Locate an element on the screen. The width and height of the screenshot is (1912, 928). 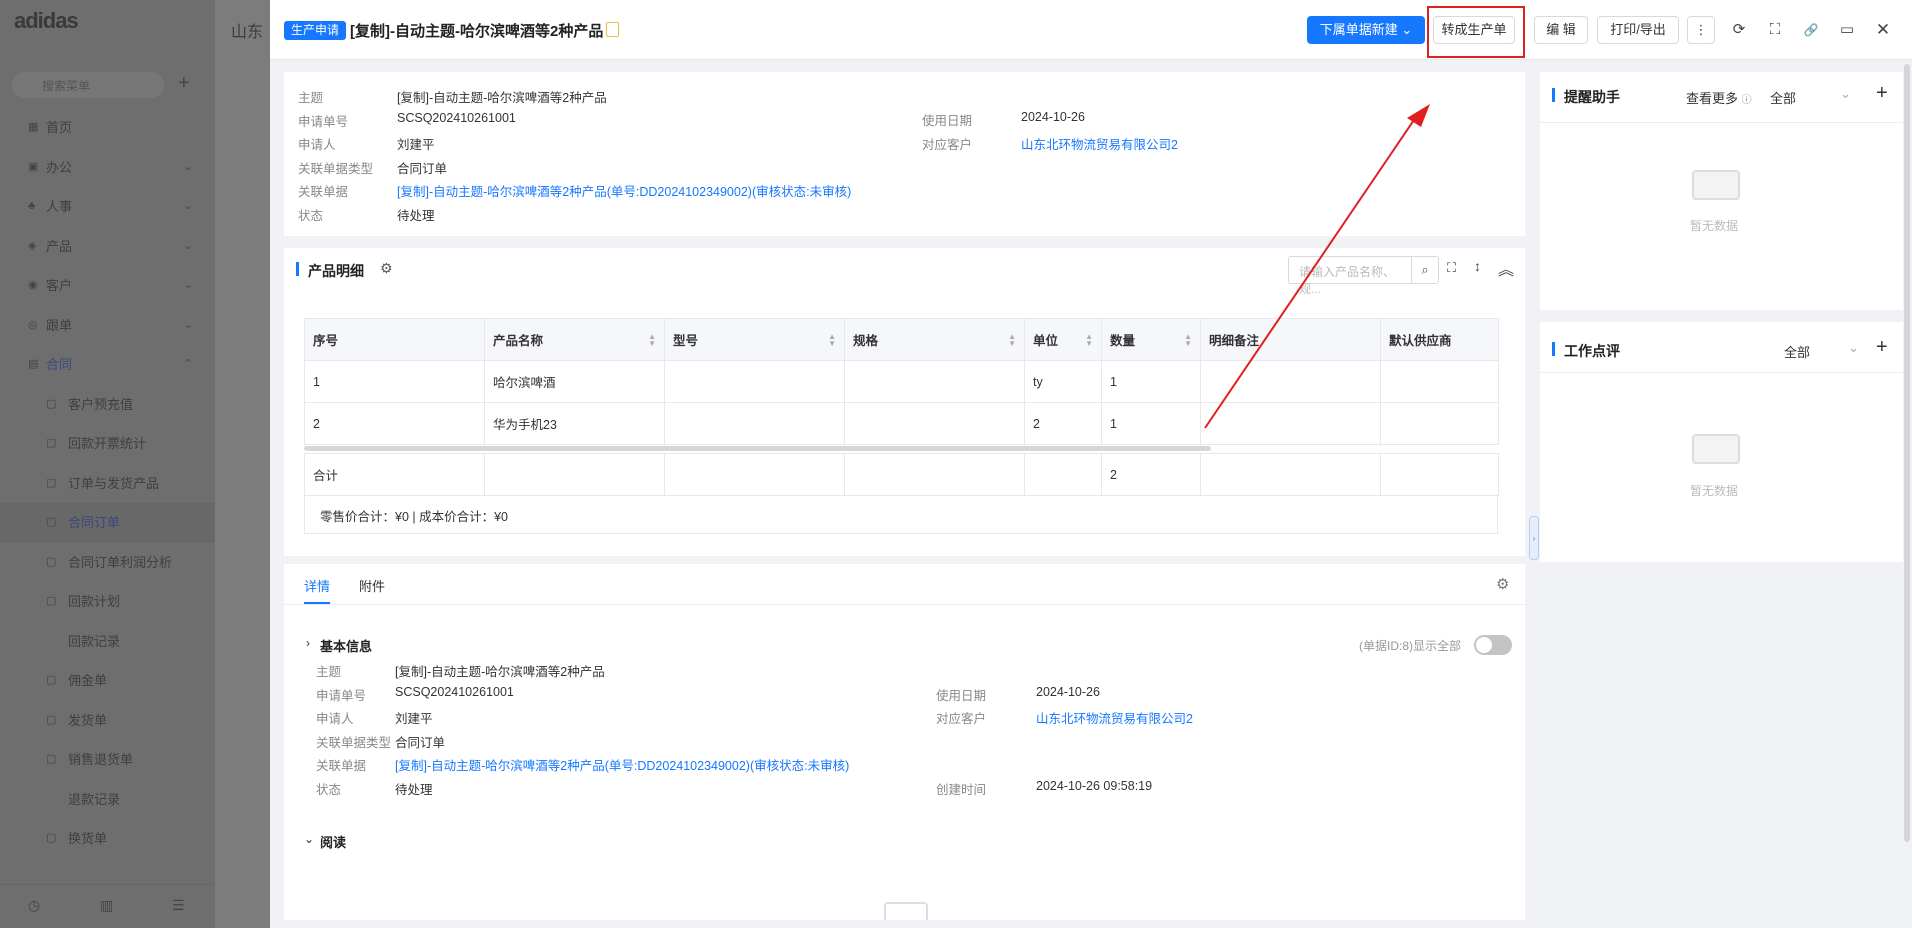
menu-item-icon: ◈ is located at coordinates (32, 245).